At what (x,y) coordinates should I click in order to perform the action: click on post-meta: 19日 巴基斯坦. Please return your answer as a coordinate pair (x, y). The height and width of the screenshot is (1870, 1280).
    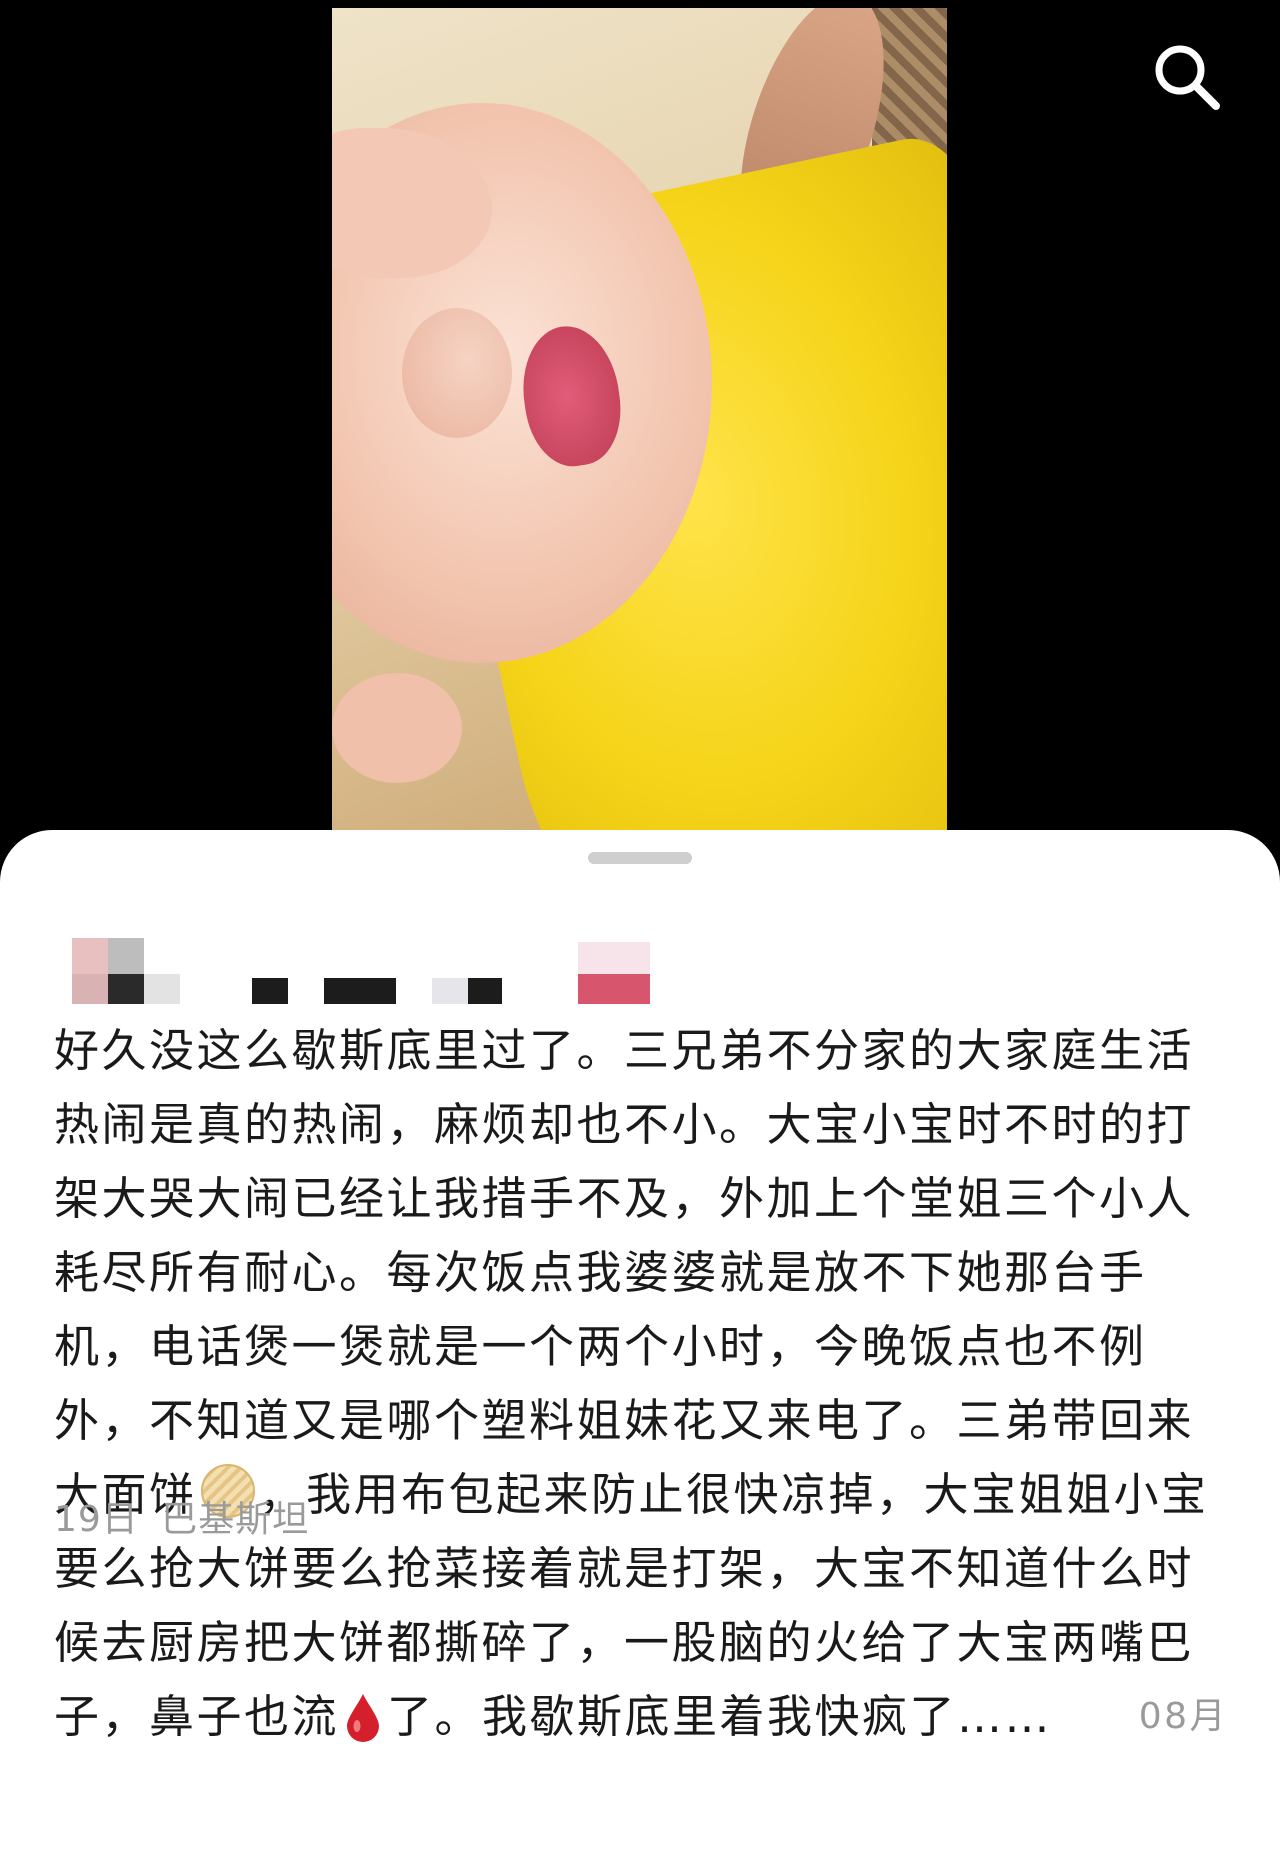
    Looking at the image, I should click on (181, 1516).